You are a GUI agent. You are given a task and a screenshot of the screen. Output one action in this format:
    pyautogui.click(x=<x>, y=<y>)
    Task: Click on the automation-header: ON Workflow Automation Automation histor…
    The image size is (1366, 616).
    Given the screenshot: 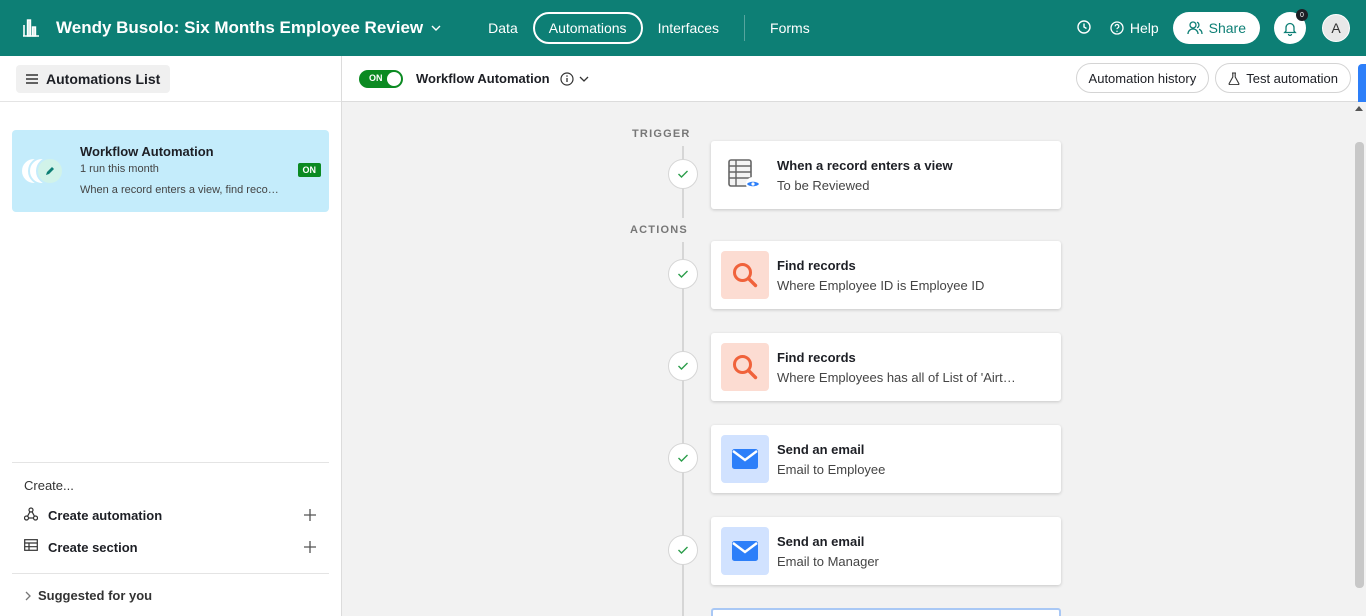 What is the action you would take?
    pyautogui.click(x=854, y=86)
    